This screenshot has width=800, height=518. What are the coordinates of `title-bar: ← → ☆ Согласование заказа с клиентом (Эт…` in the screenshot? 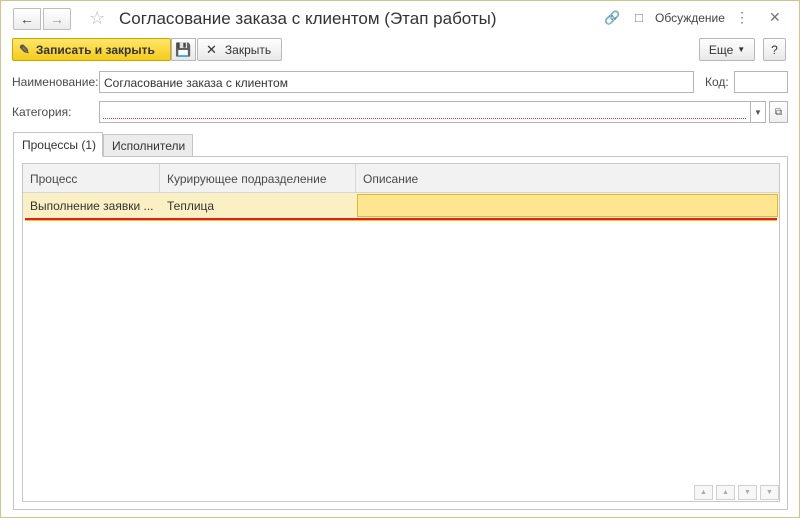 It's located at (400, 18).